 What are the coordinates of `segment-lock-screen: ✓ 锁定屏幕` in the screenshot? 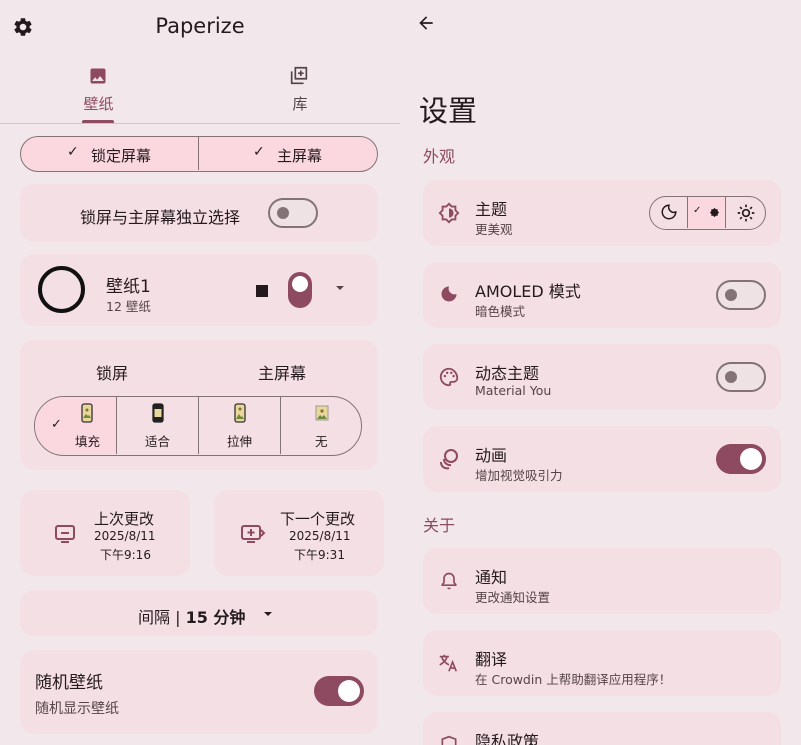 It's located at (110, 153).